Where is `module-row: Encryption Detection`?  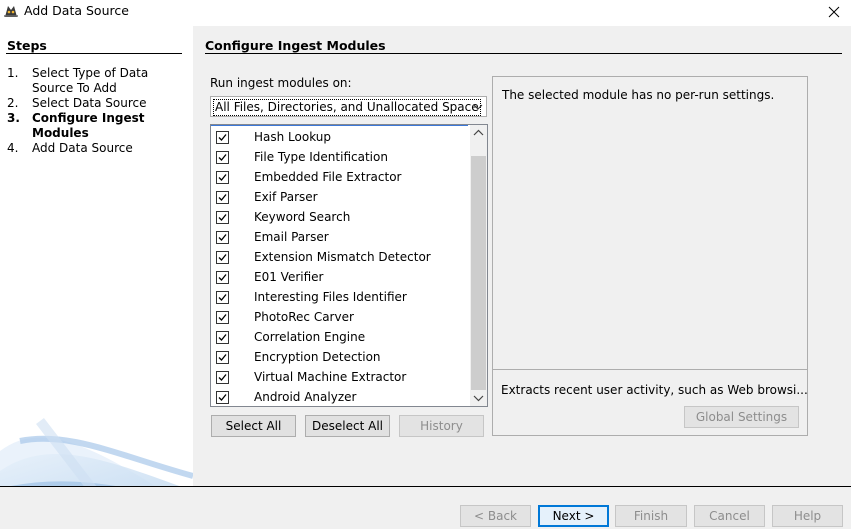
module-row: Encryption Detection is located at coordinates (340, 357).